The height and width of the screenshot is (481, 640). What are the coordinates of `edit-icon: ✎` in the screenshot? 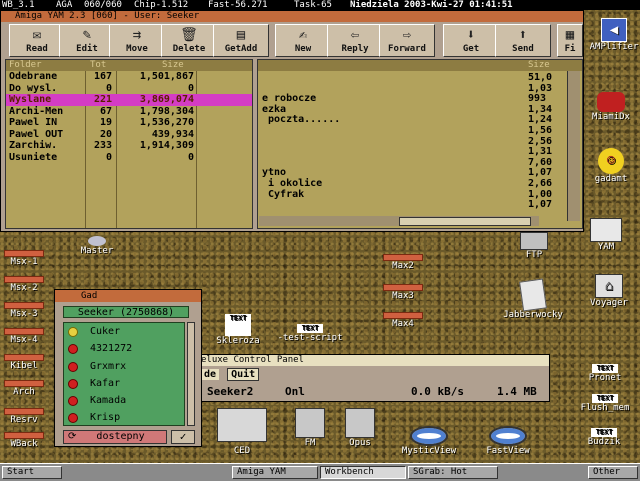 It's located at (87, 35).